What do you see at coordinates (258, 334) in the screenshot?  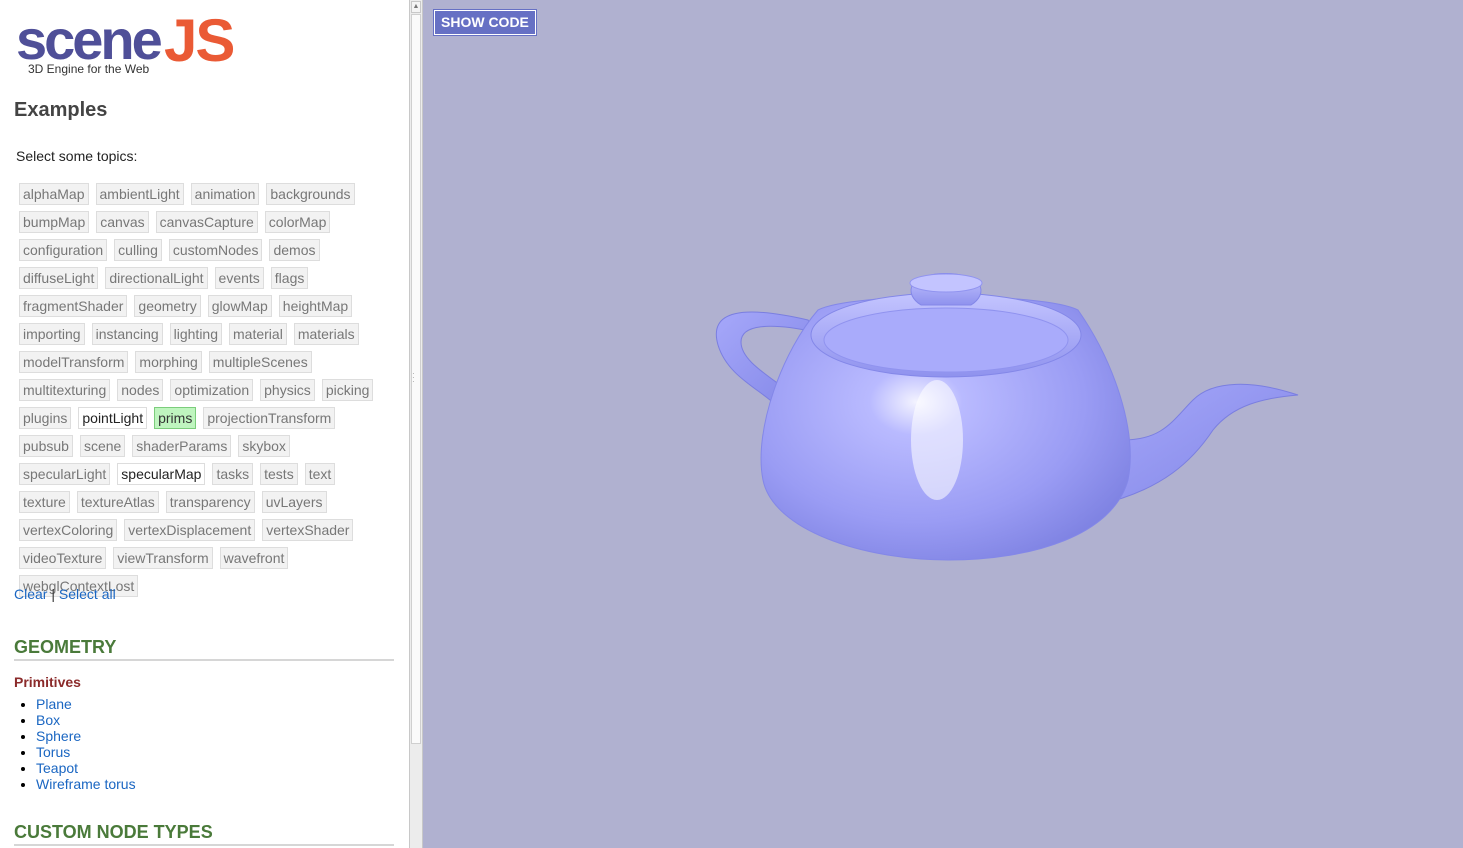 I see `topic-tag-material: material` at bounding box center [258, 334].